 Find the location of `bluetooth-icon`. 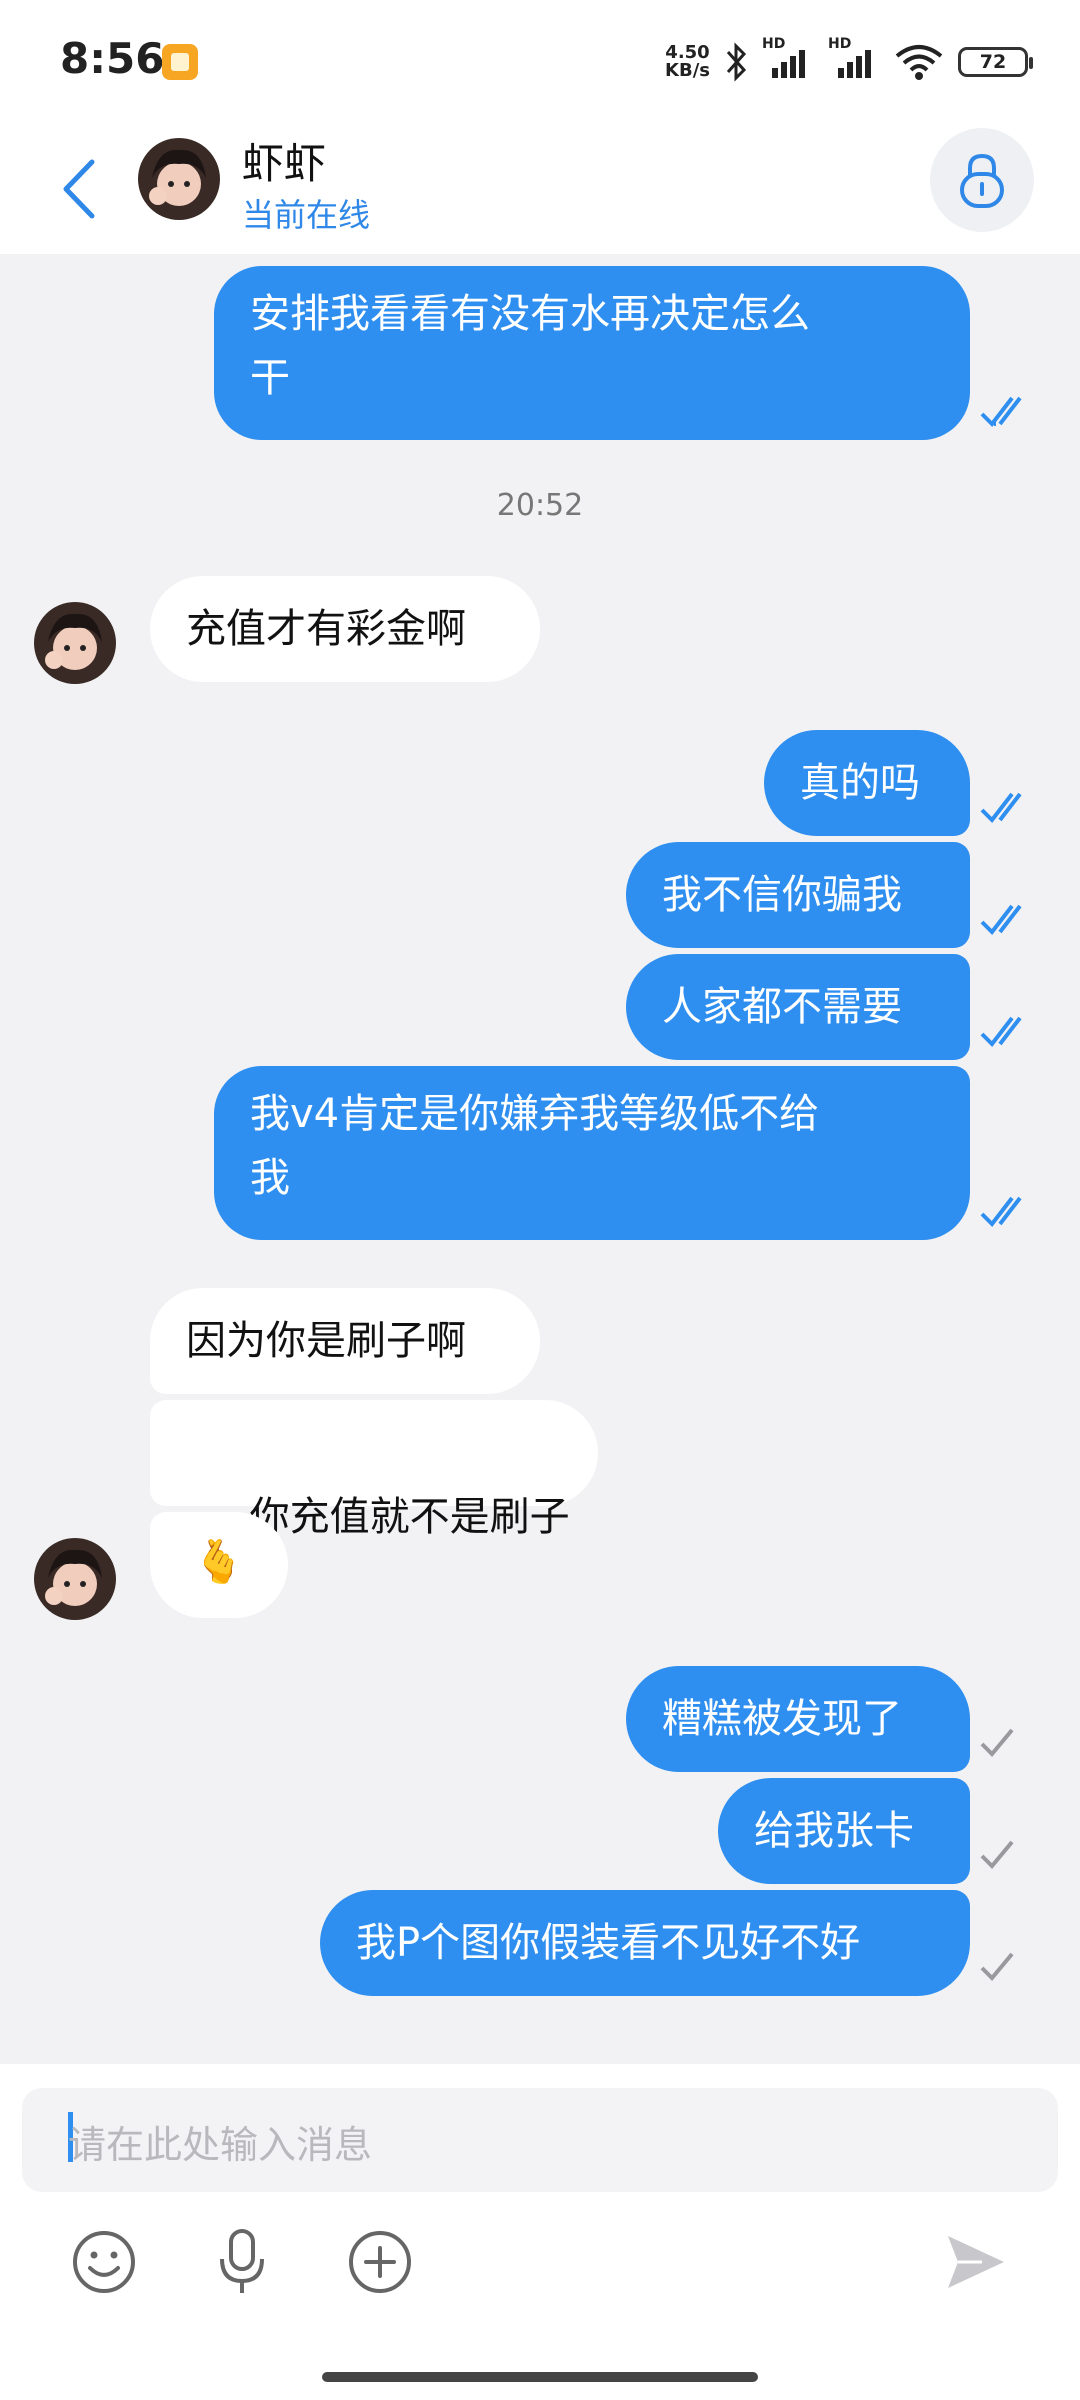

bluetooth-icon is located at coordinates (736, 62).